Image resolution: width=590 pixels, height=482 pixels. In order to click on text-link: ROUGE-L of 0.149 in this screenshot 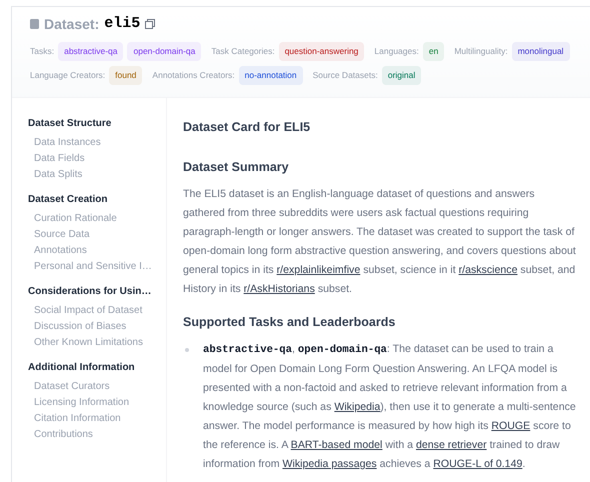, I will do `click(477, 464)`.